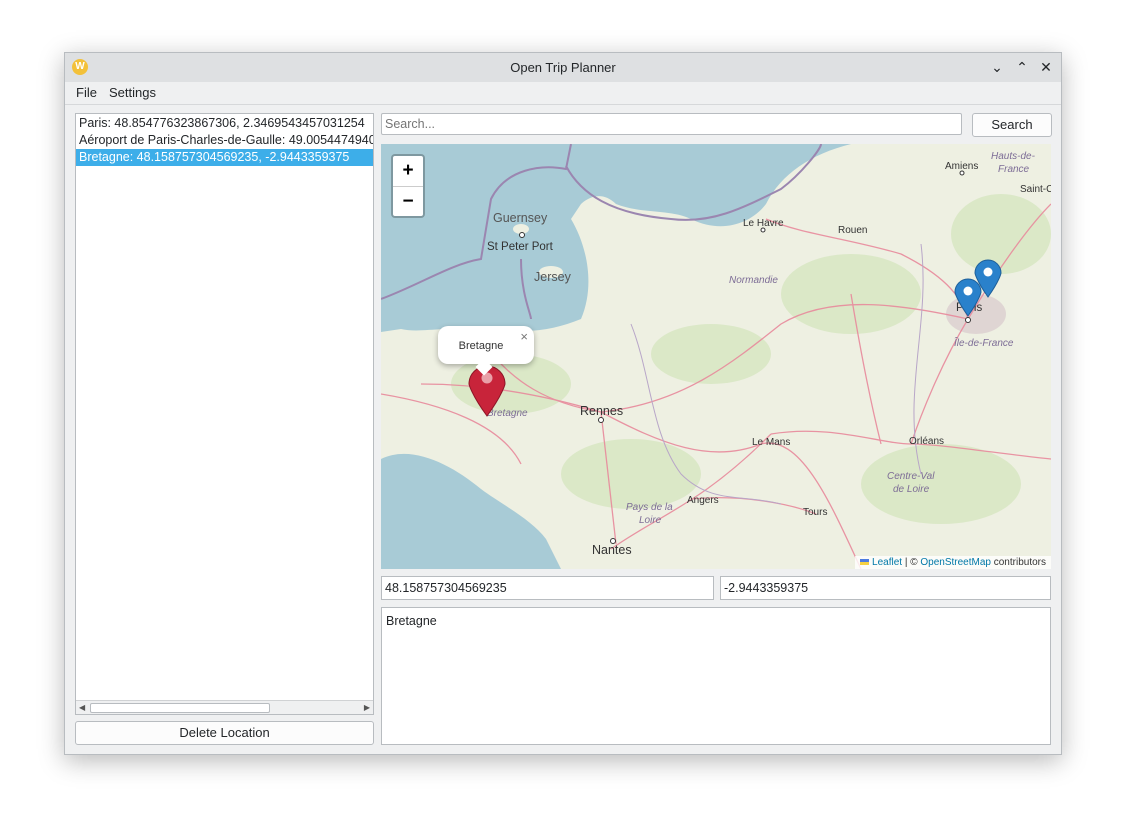  I want to click on map-label: Pays de la, so click(649, 507).